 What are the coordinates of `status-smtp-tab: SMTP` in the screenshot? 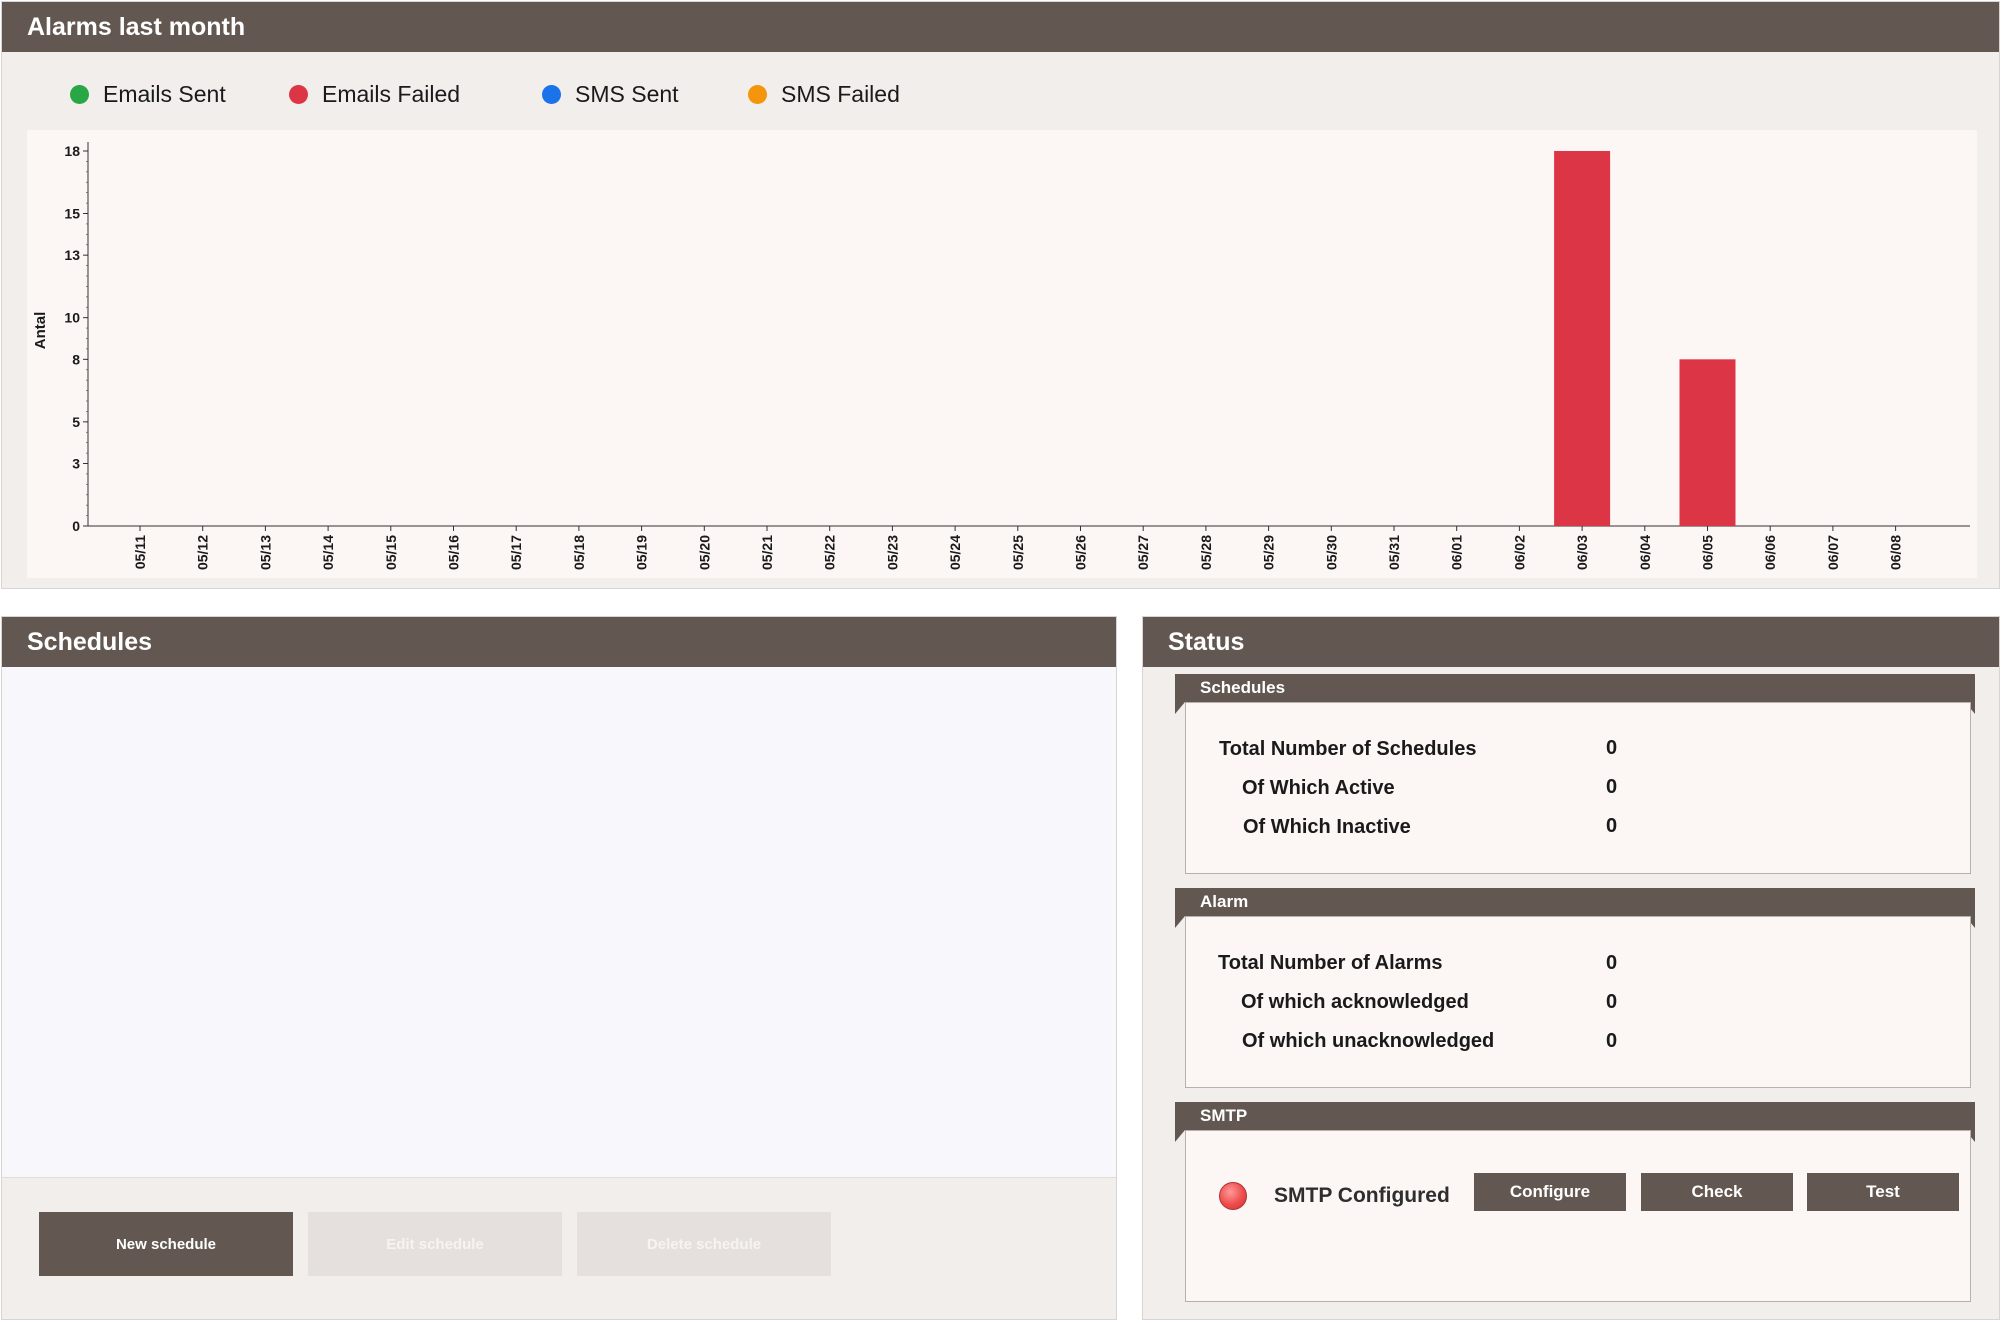 It's located at (1575, 1116).